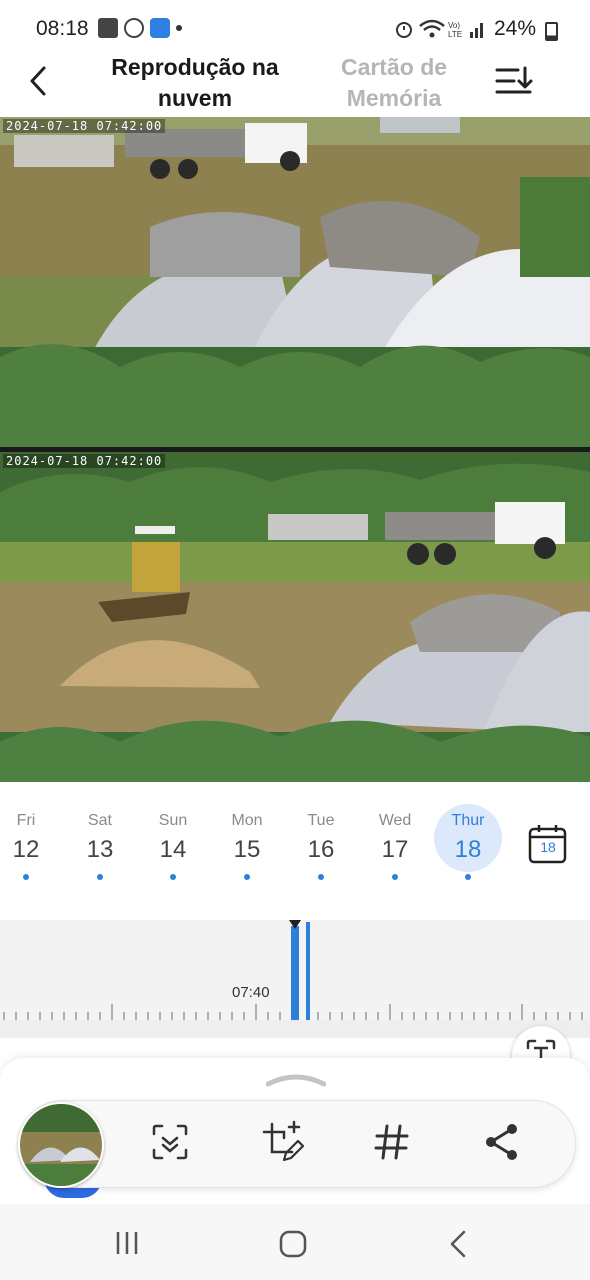 The image size is (590, 1280). Describe the element at coordinates (295, 29) in the screenshot. I see `status-bar: 08:18 Vo) LTE 24%` at that location.